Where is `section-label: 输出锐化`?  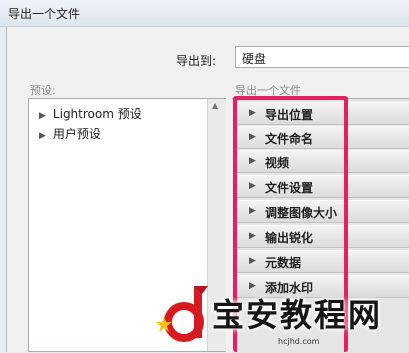
section-label: 输出锐化 is located at coordinates (289, 238).